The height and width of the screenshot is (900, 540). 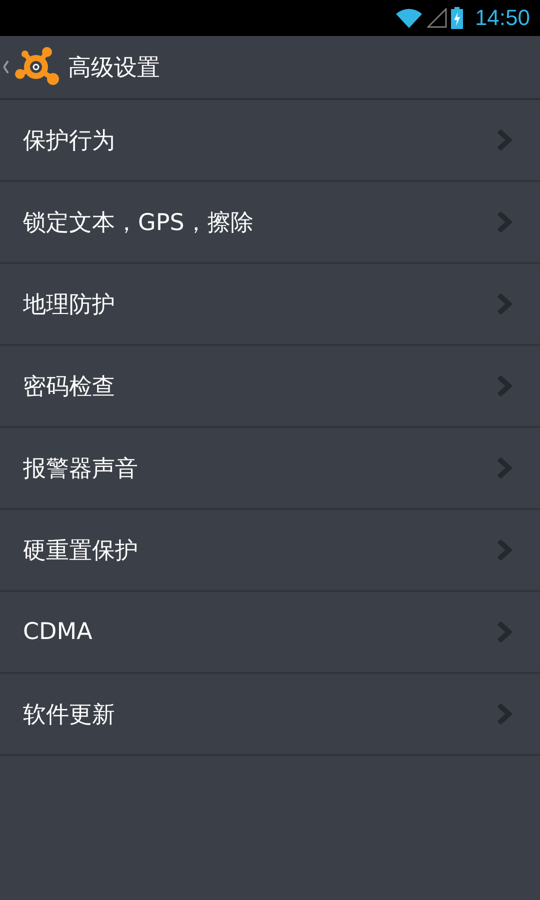 I want to click on settings-item: 锁定文本，GPS，擦除, so click(x=270, y=223).